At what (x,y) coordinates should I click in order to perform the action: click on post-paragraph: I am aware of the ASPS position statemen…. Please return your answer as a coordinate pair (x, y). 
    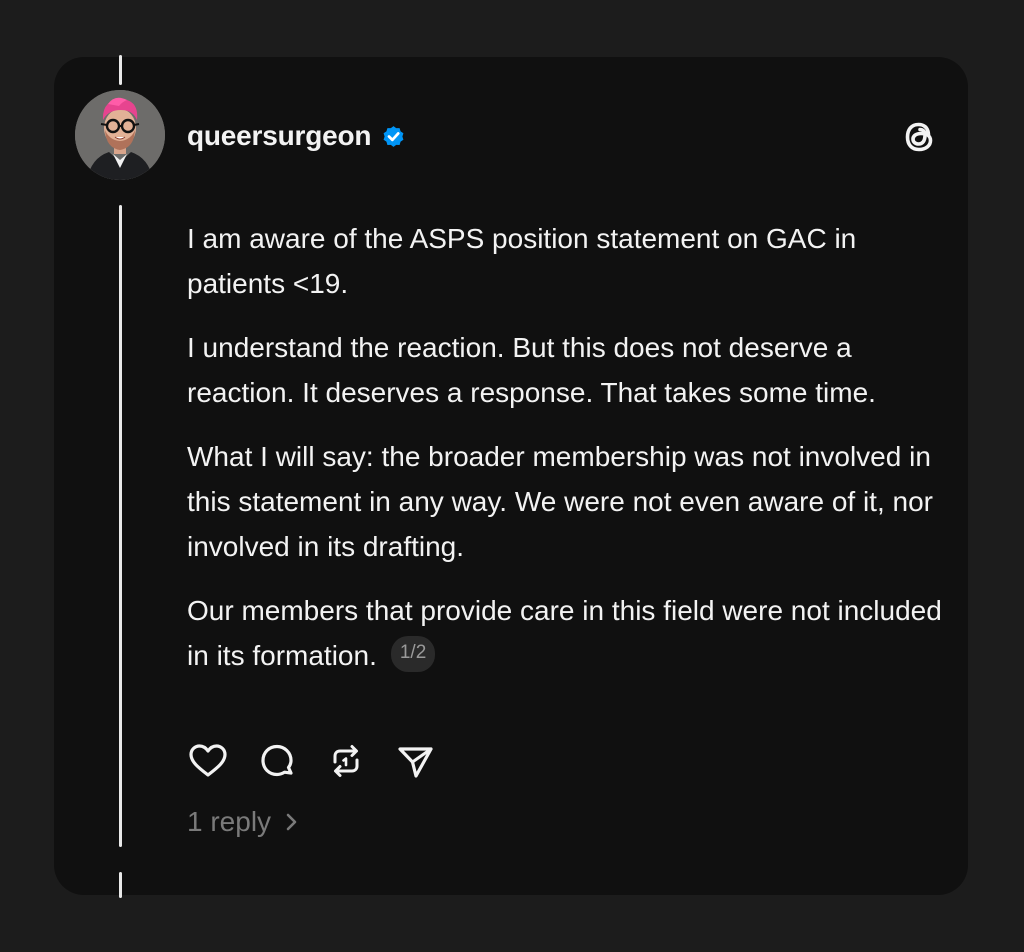
    Looking at the image, I should click on (522, 261).